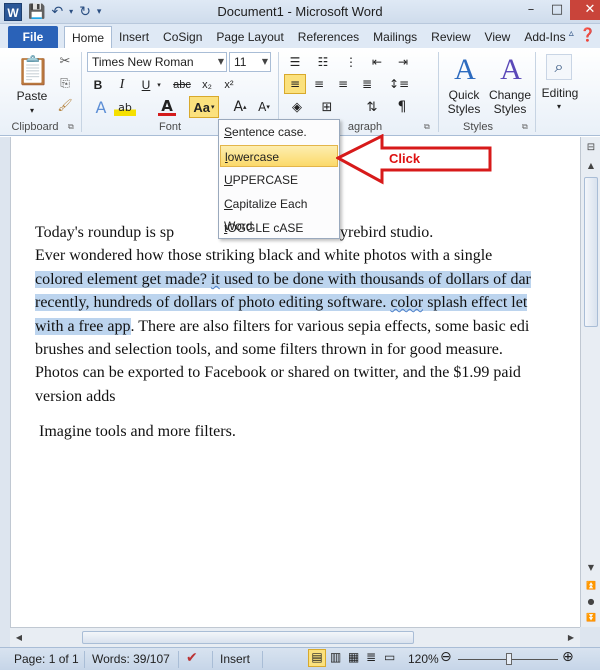 This screenshot has width=600, height=670. What do you see at coordinates (590, 382) in the screenshot?
I see `vertical-scrollbar: ⊟ ▲ ▼ ⏫ ● ⏬` at bounding box center [590, 382].